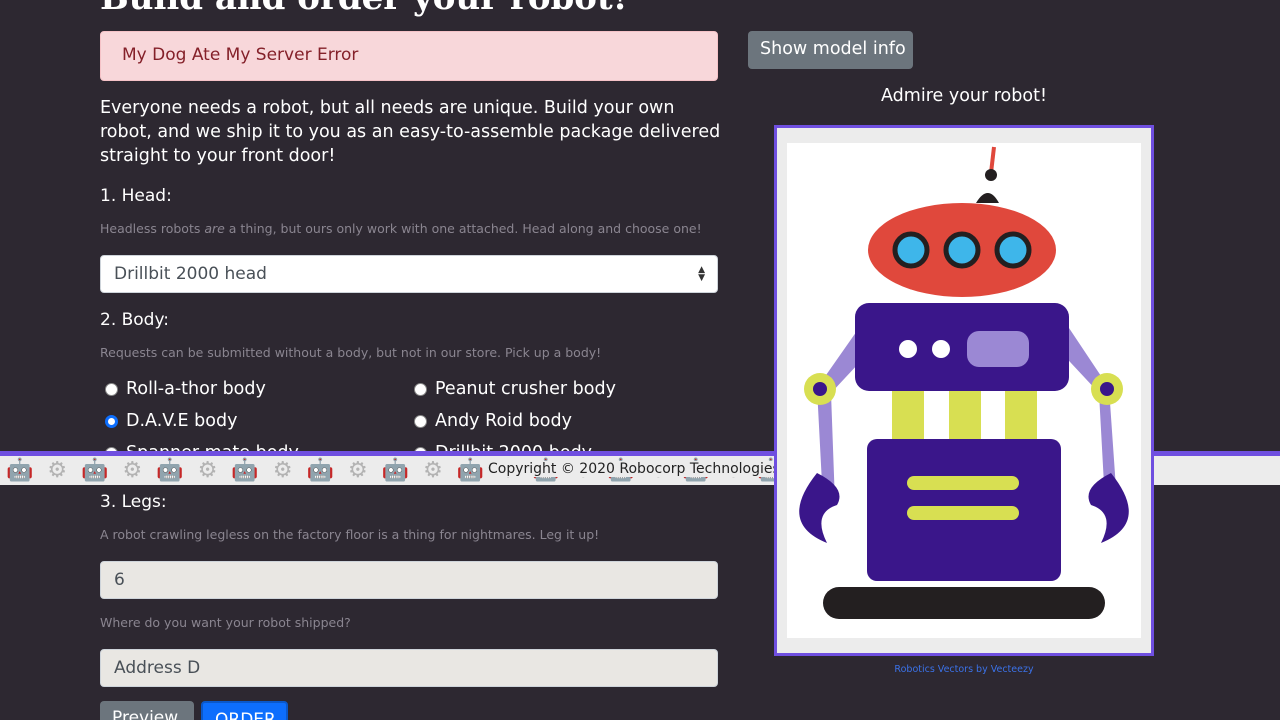 The image size is (1280, 720). Describe the element at coordinates (962, 347) in the screenshot. I see `robot-chest` at that location.